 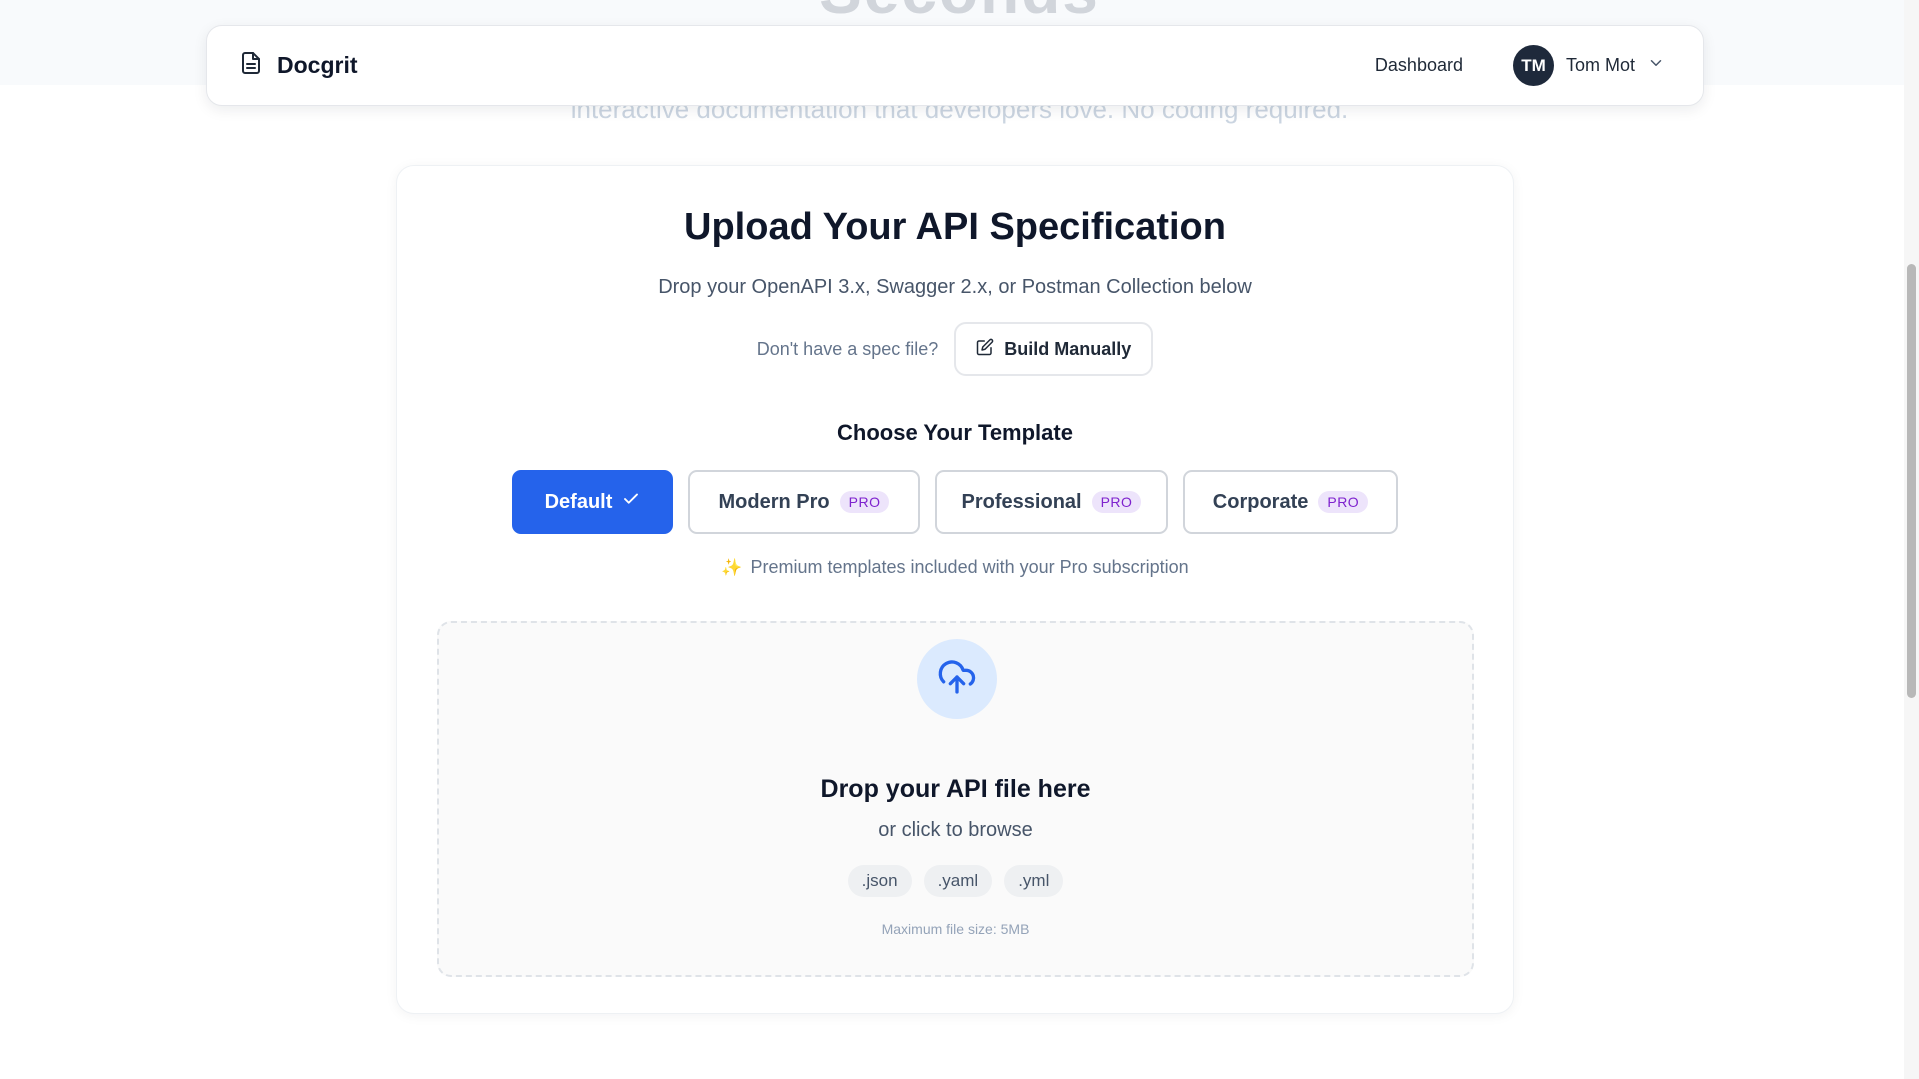 I want to click on manual-row: Don't have a spec file? Build Manually, so click(x=955, y=349).